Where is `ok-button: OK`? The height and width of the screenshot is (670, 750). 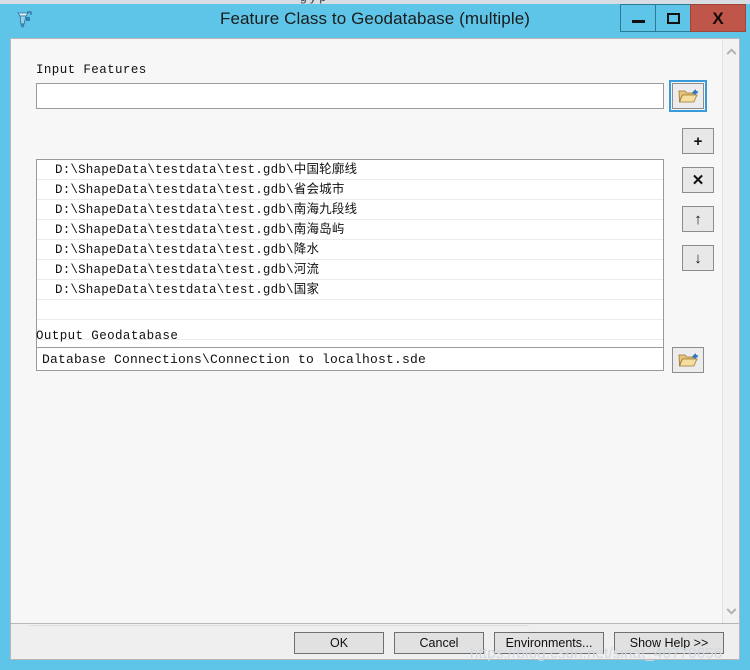 ok-button: OK is located at coordinates (339, 643).